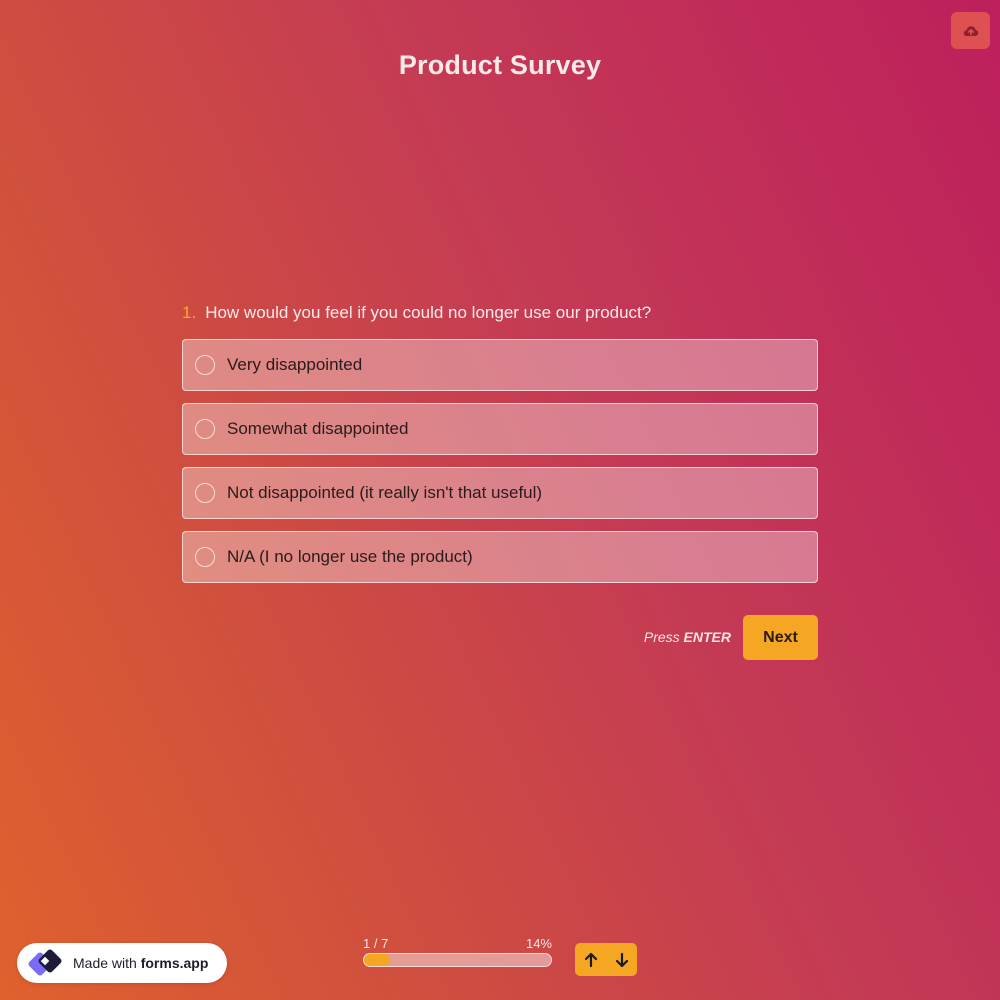 Image resolution: width=1000 pixels, height=1000 pixels. What do you see at coordinates (661, 637) in the screenshot?
I see `press-label: Press` at bounding box center [661, 637].